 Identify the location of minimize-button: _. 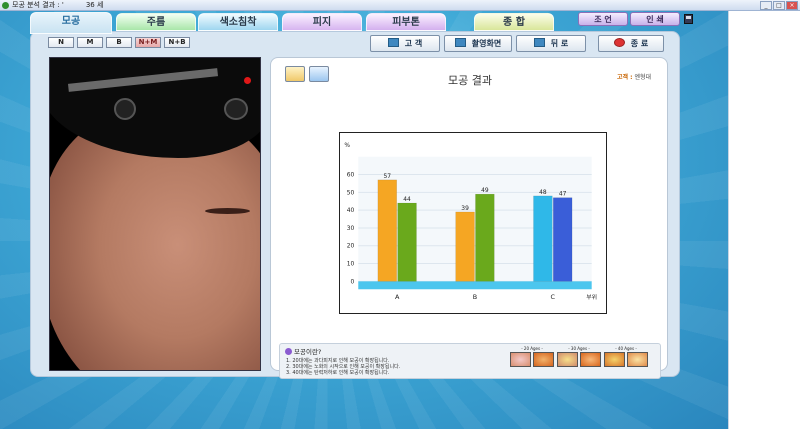
(766, 5).